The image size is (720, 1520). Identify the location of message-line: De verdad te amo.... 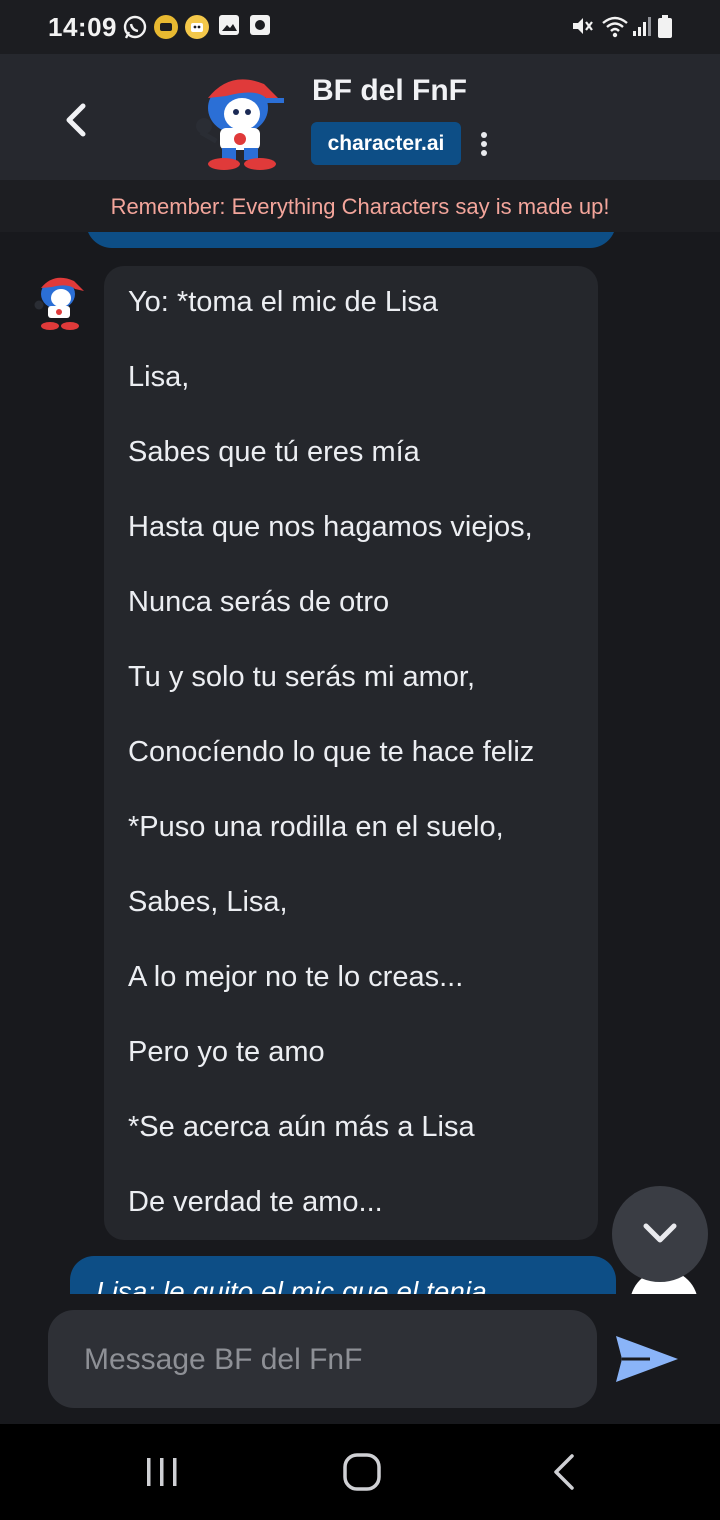
(255, 1202).